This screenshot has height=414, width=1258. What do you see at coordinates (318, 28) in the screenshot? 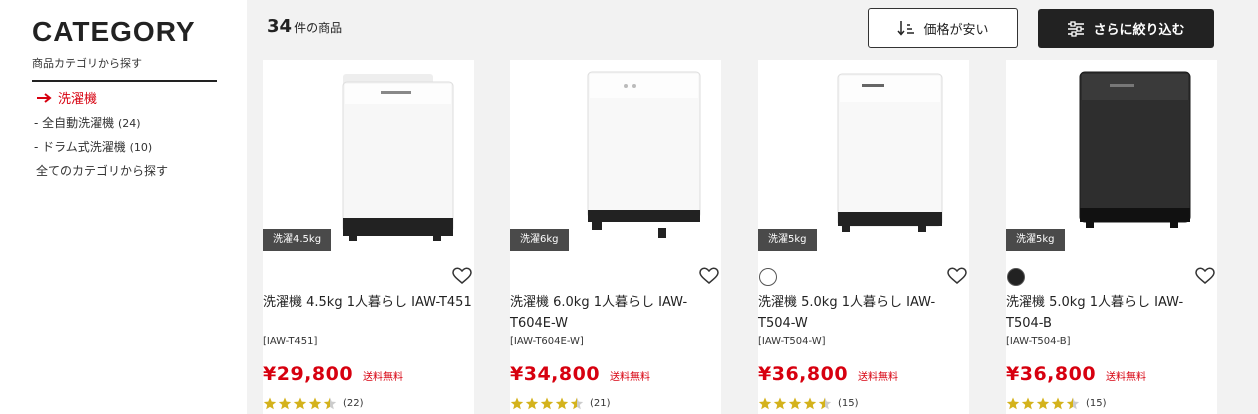
I see `result-count-unit: 件の商品` at bounding box center [318, 28].